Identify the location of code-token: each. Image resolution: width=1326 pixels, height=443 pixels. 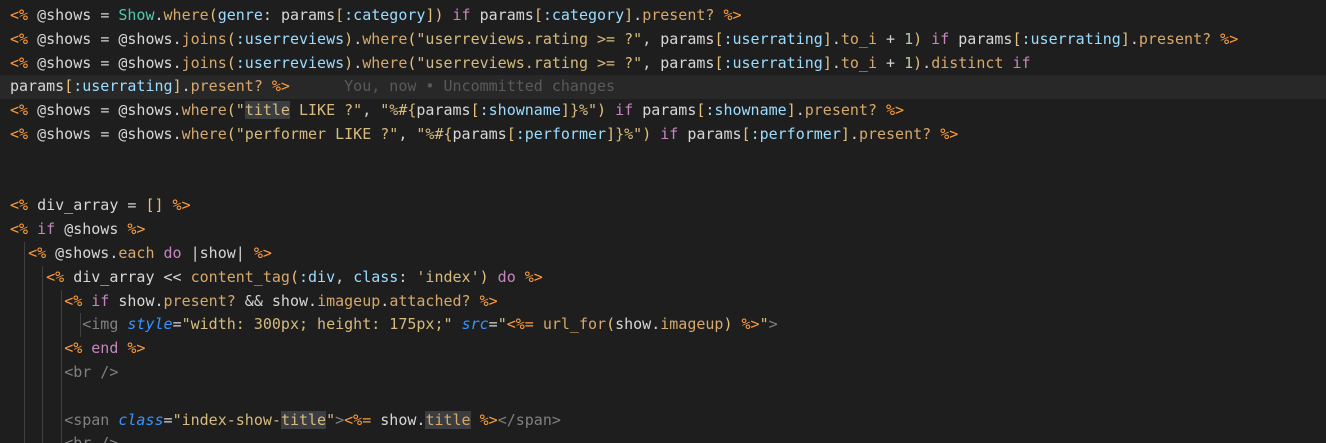
(136, 252).